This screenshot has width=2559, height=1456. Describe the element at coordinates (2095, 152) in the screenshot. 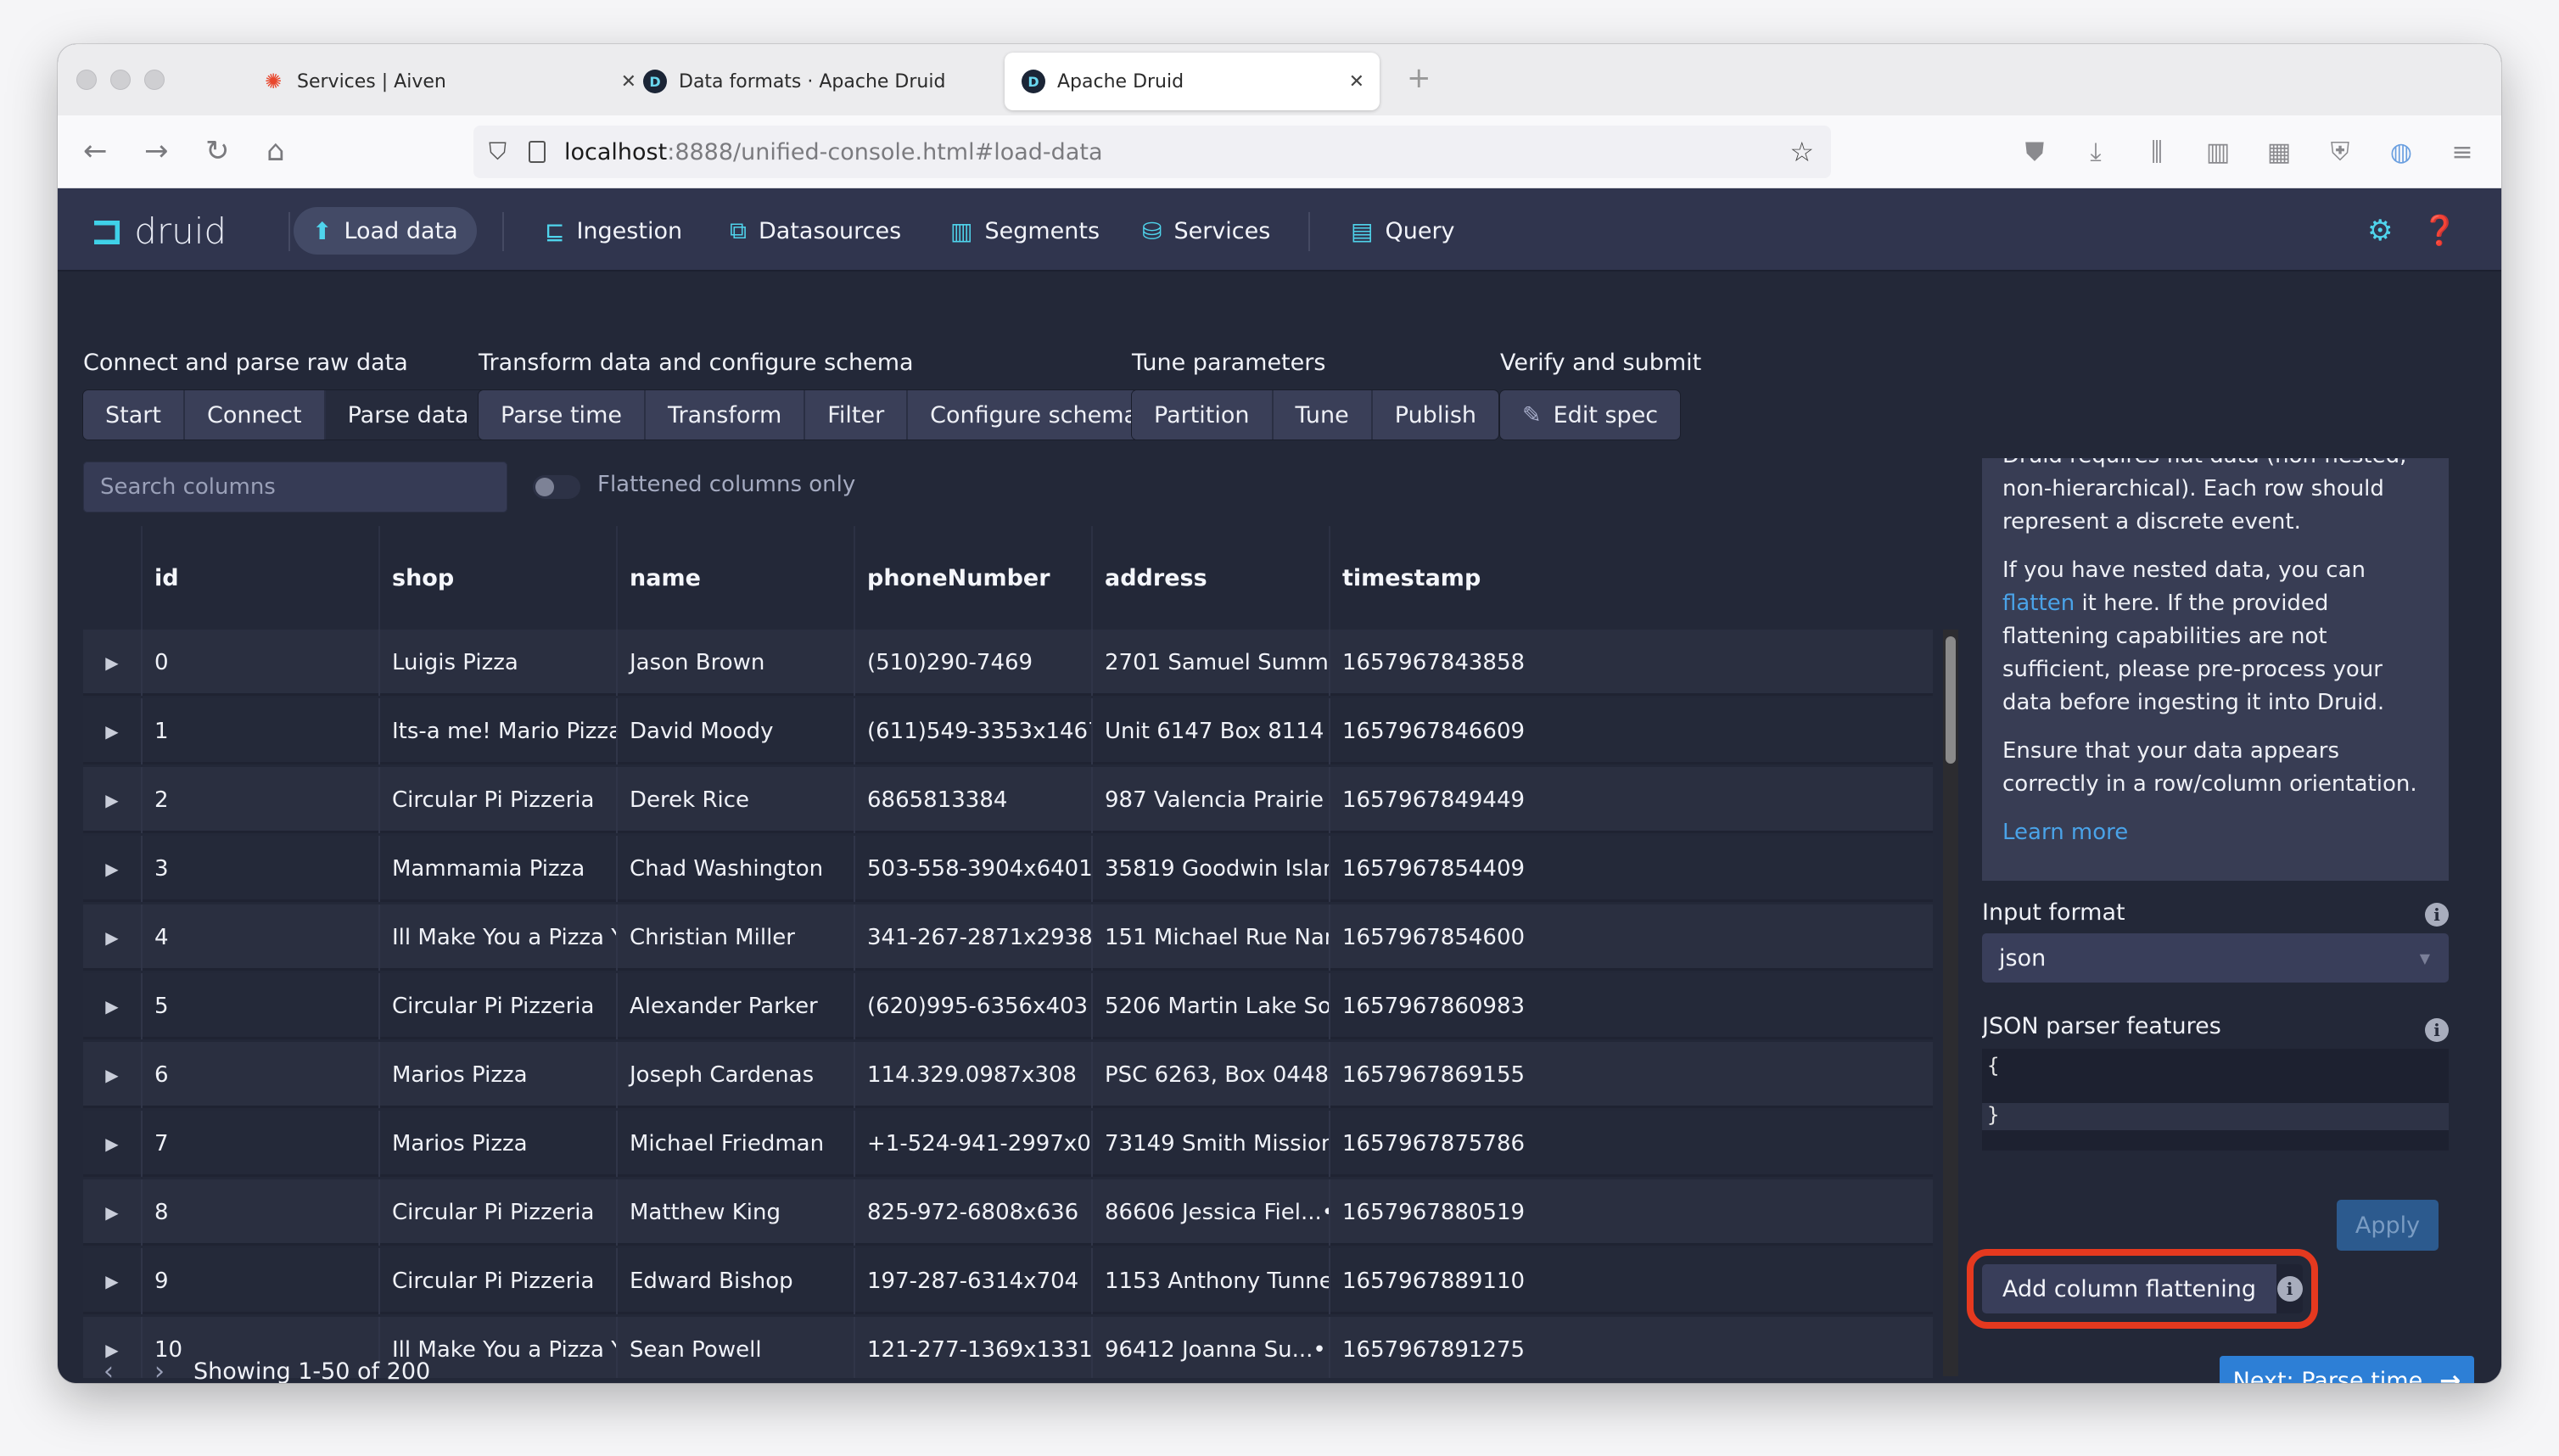

I see `download-icon: ⤓` at that location.